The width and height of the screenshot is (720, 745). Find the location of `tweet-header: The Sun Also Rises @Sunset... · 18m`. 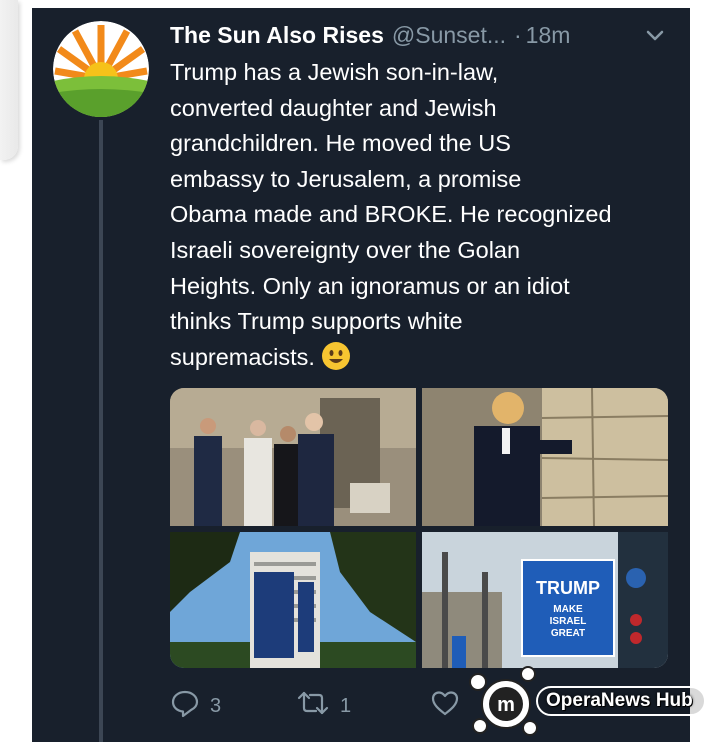

tweet-header: The Sun Also Rises @Sunset... · 18m is located at coordinates (425, 35).